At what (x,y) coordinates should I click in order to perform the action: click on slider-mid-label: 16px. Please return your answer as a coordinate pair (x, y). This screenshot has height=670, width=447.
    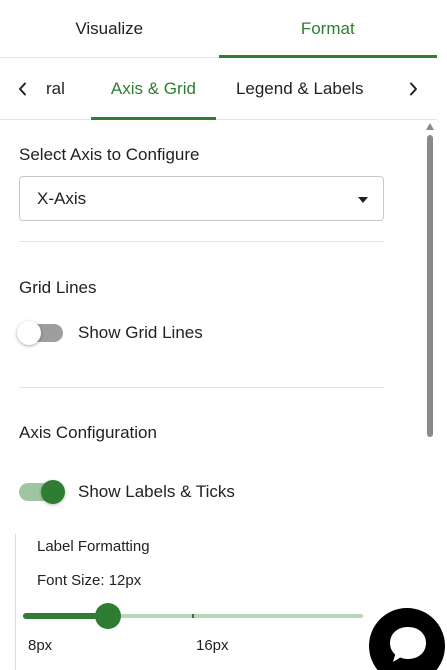
    Looking at the image, I should click on (212, 645).